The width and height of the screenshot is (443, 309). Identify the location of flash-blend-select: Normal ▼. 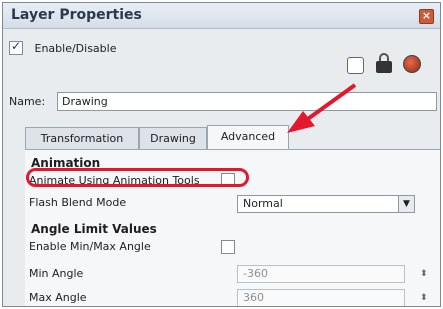
(326, 204).